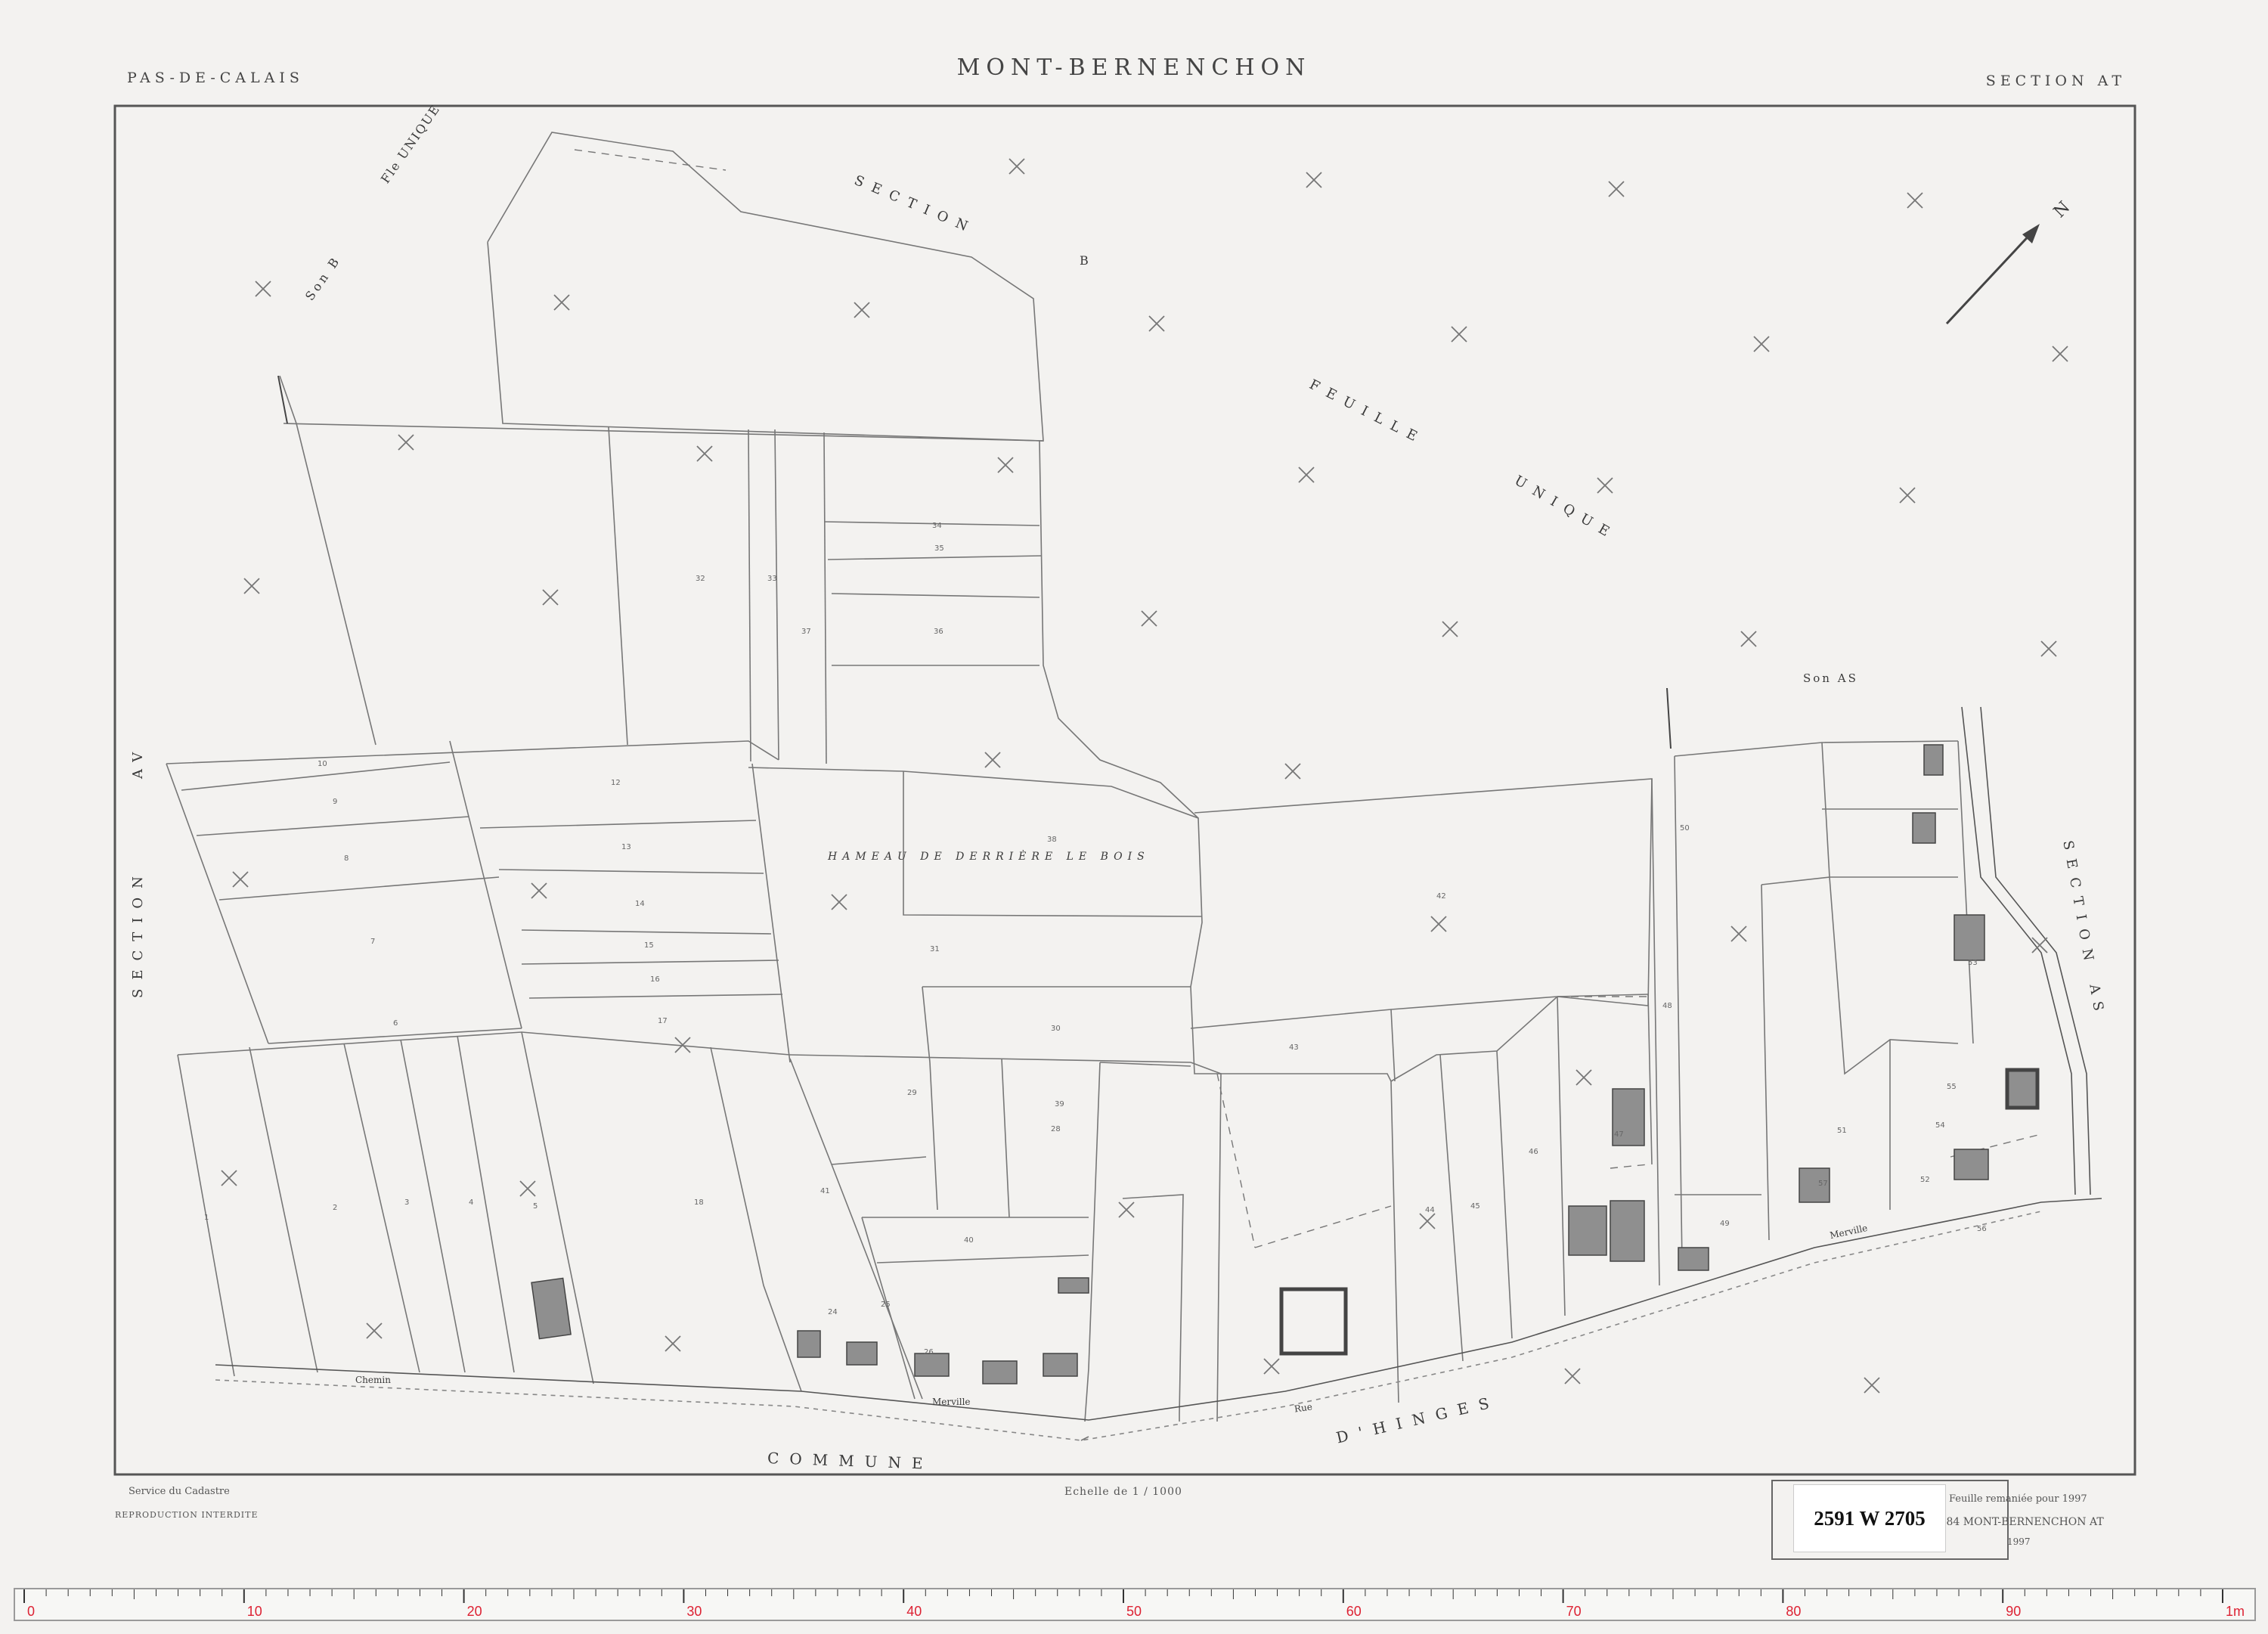 Image resolution: width=2268 pixels, height=1634 pixels. What do you see at coordinates (1052, 840) in the screenshot?
I see `parcel-number: 38` at bounding box center [1052, 840].